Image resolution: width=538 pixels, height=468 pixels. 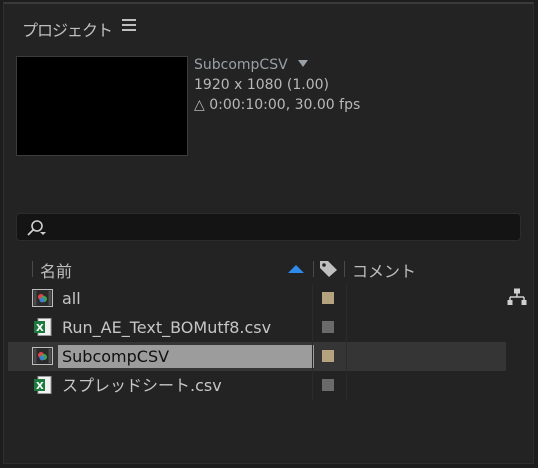 What do you see at coordinates (67, 30) in the screenshot?
I see `panel-title: プロジェクト` at bounding box center [67, 30].